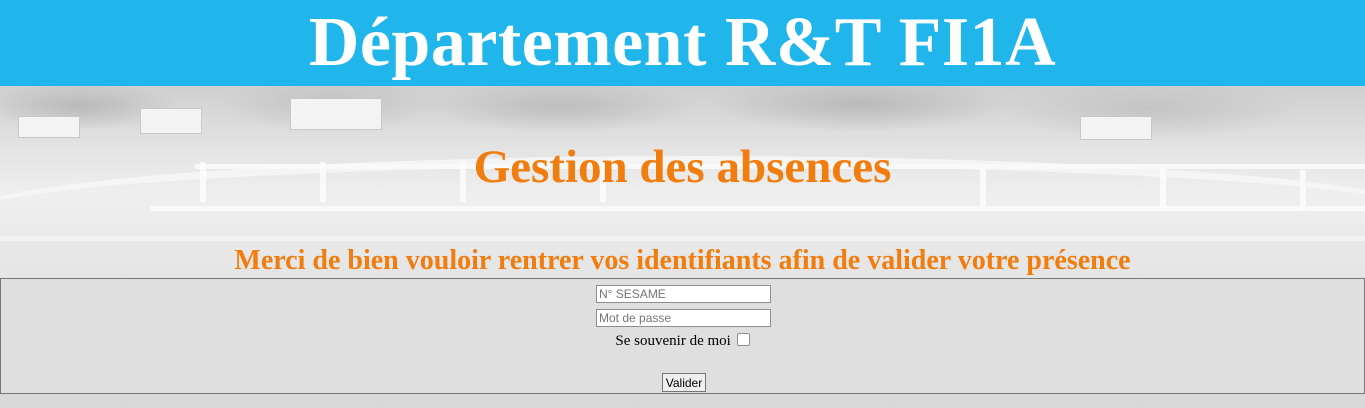  What do you see at coordinates (683, 318) in the screenshot?
I see `password-input` at bounding box center [683, 318].